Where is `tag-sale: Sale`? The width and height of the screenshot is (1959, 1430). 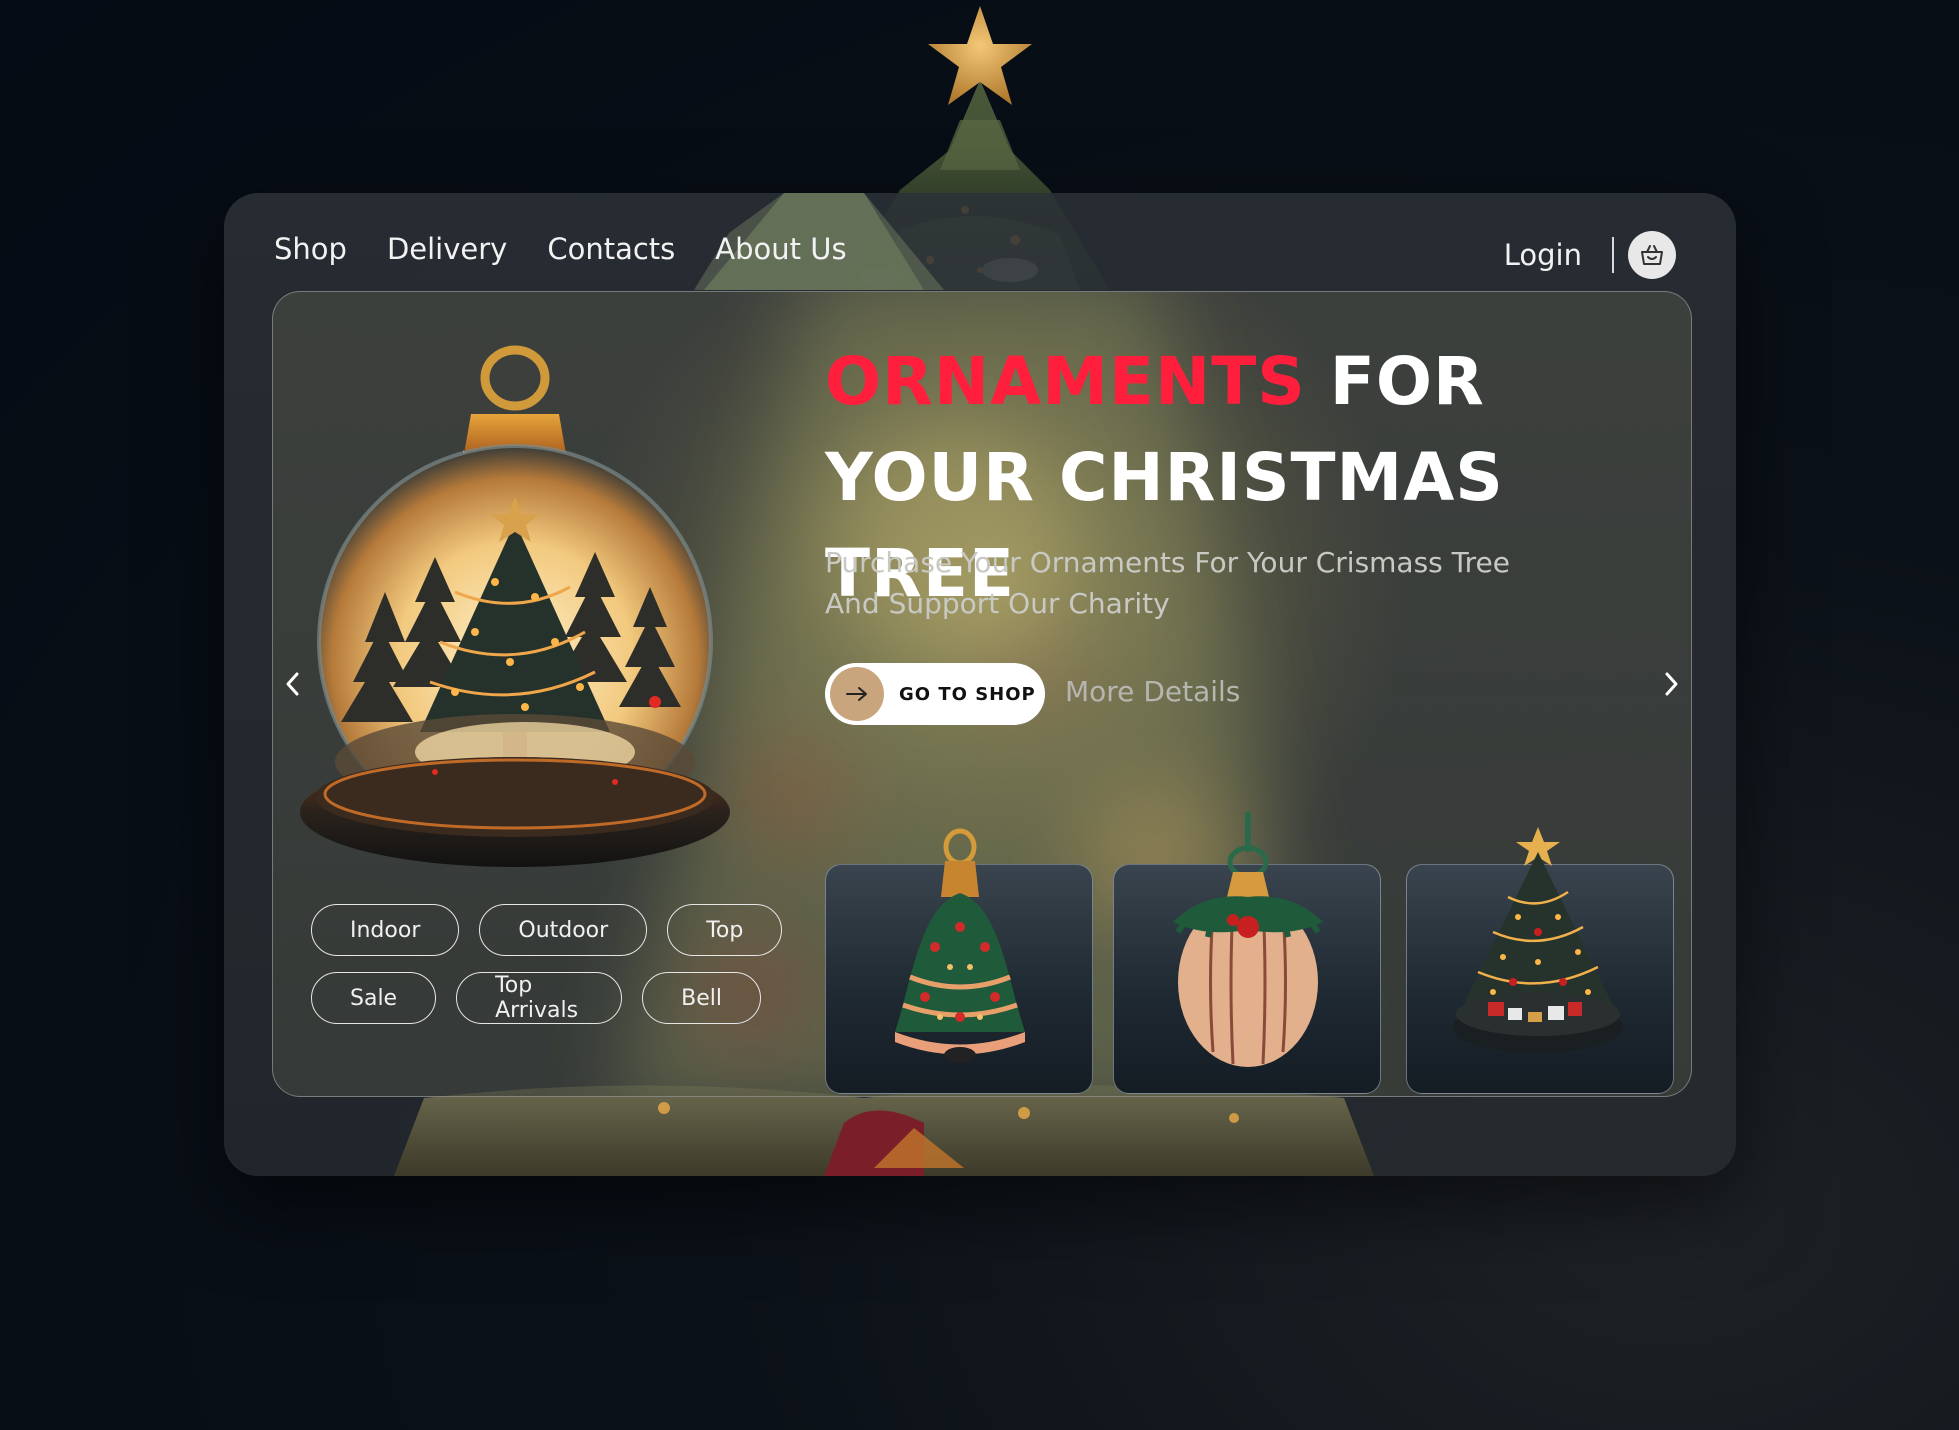
tag-sale: Sale is located at coordinates (374, 998).